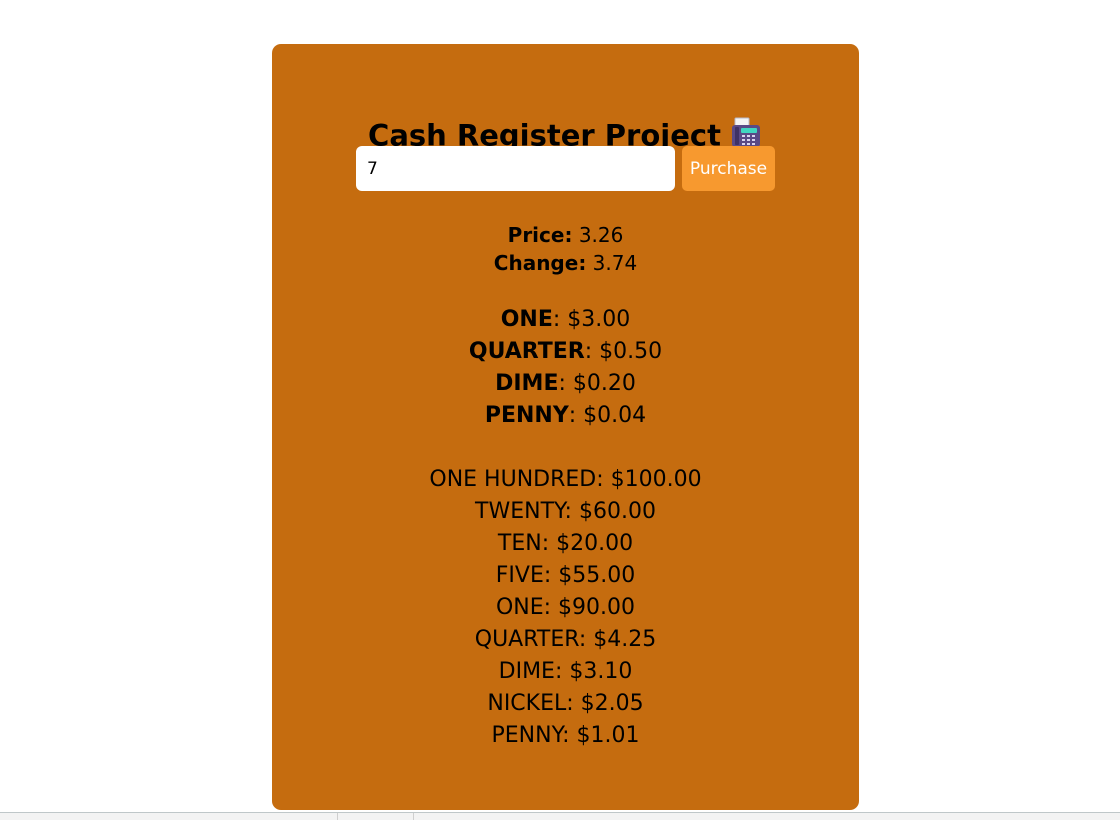 The width and height of the screenshot is (1120, 820). I want to click on change-due-denomination: ONE, so click(526, 319).